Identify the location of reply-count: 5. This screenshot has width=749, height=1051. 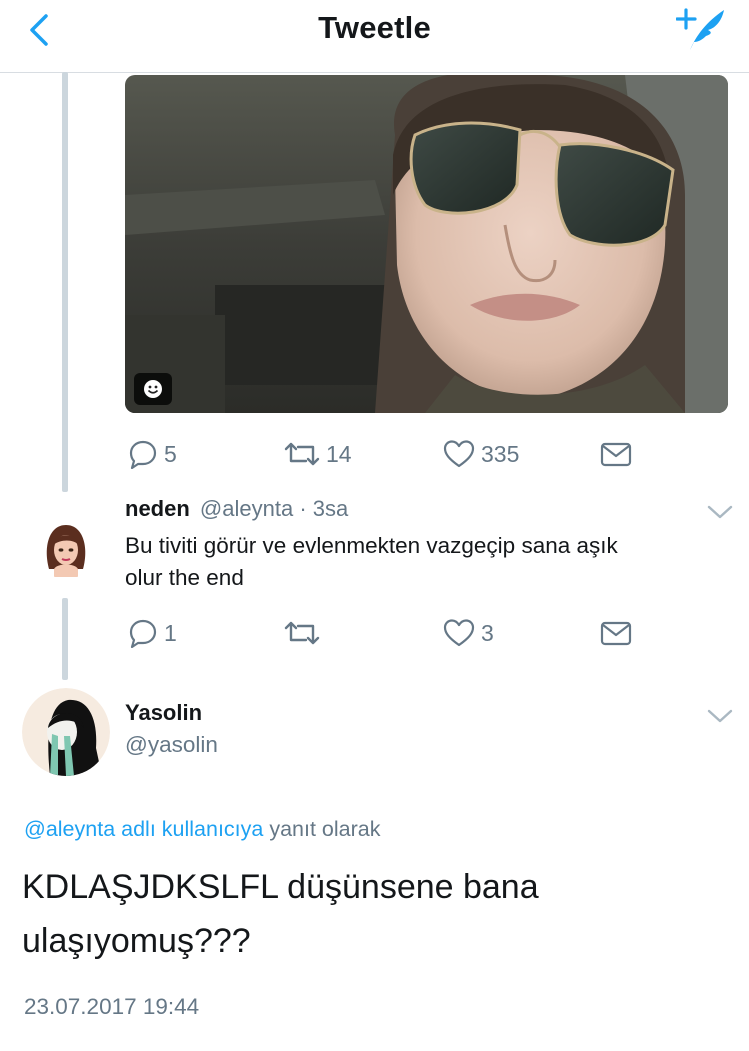
(170, 453).